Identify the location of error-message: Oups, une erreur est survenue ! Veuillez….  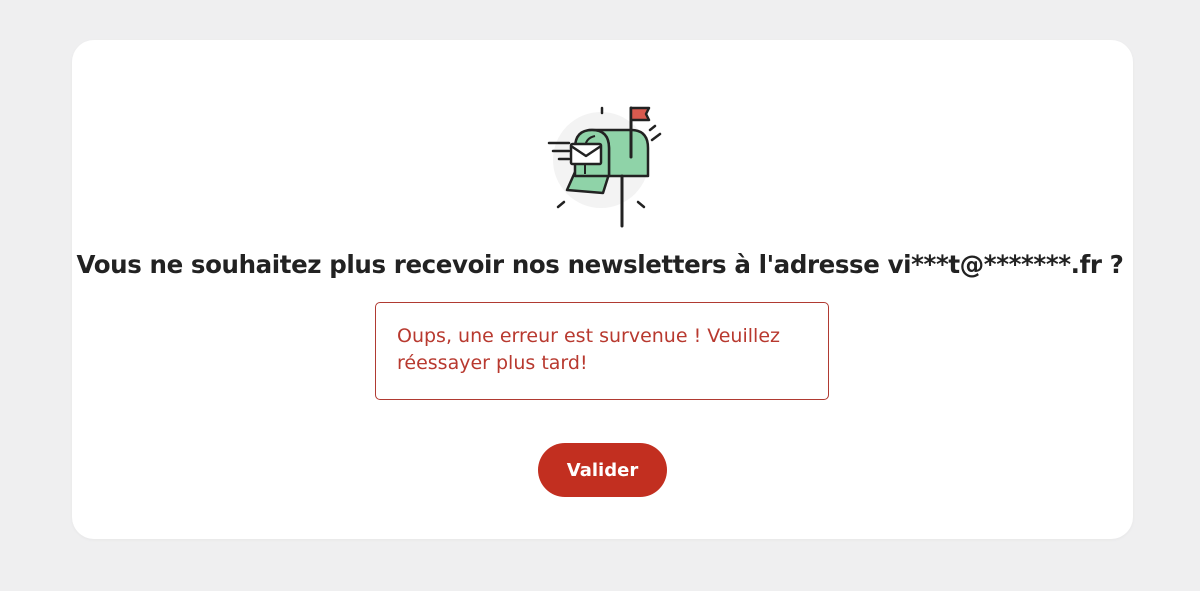
(588, 349).